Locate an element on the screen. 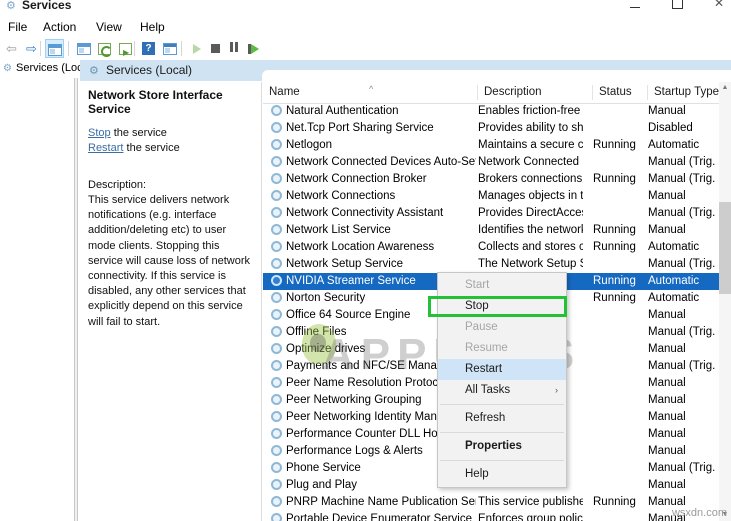 The height and width of the screenshot is (521, 731). export-list-button is located at coordinates (125, 50).